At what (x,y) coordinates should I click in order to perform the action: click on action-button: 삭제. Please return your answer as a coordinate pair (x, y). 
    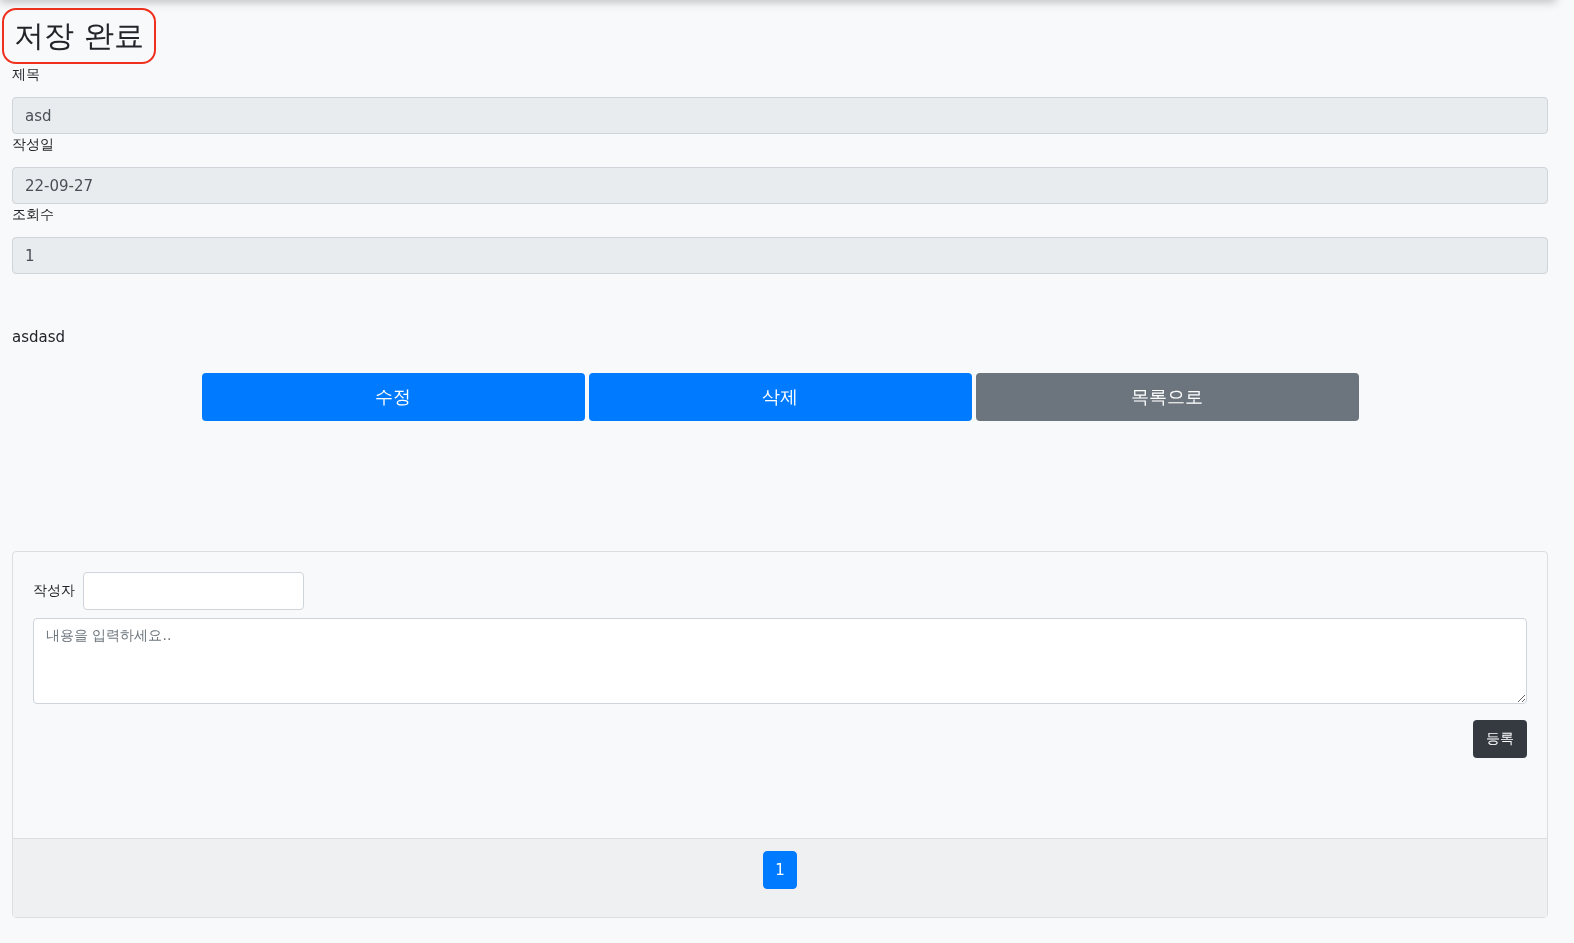
    Looking at the image, I should click on (780, 397).